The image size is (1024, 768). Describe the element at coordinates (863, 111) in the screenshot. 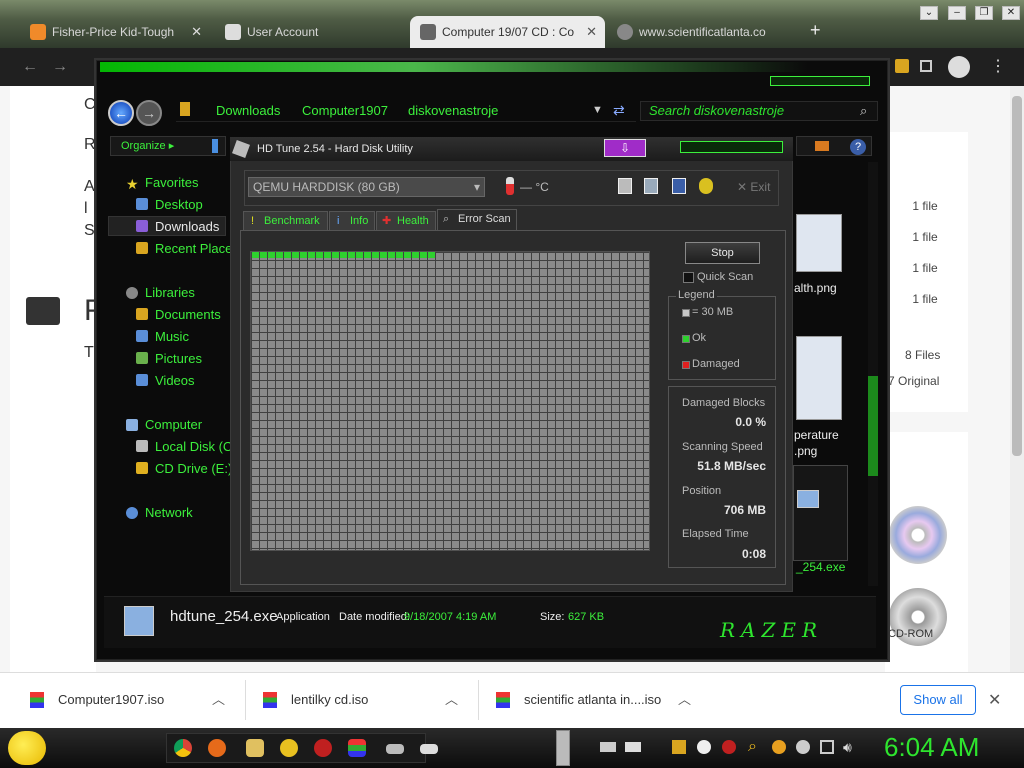

I see `search-icon: ⌕` at that location.